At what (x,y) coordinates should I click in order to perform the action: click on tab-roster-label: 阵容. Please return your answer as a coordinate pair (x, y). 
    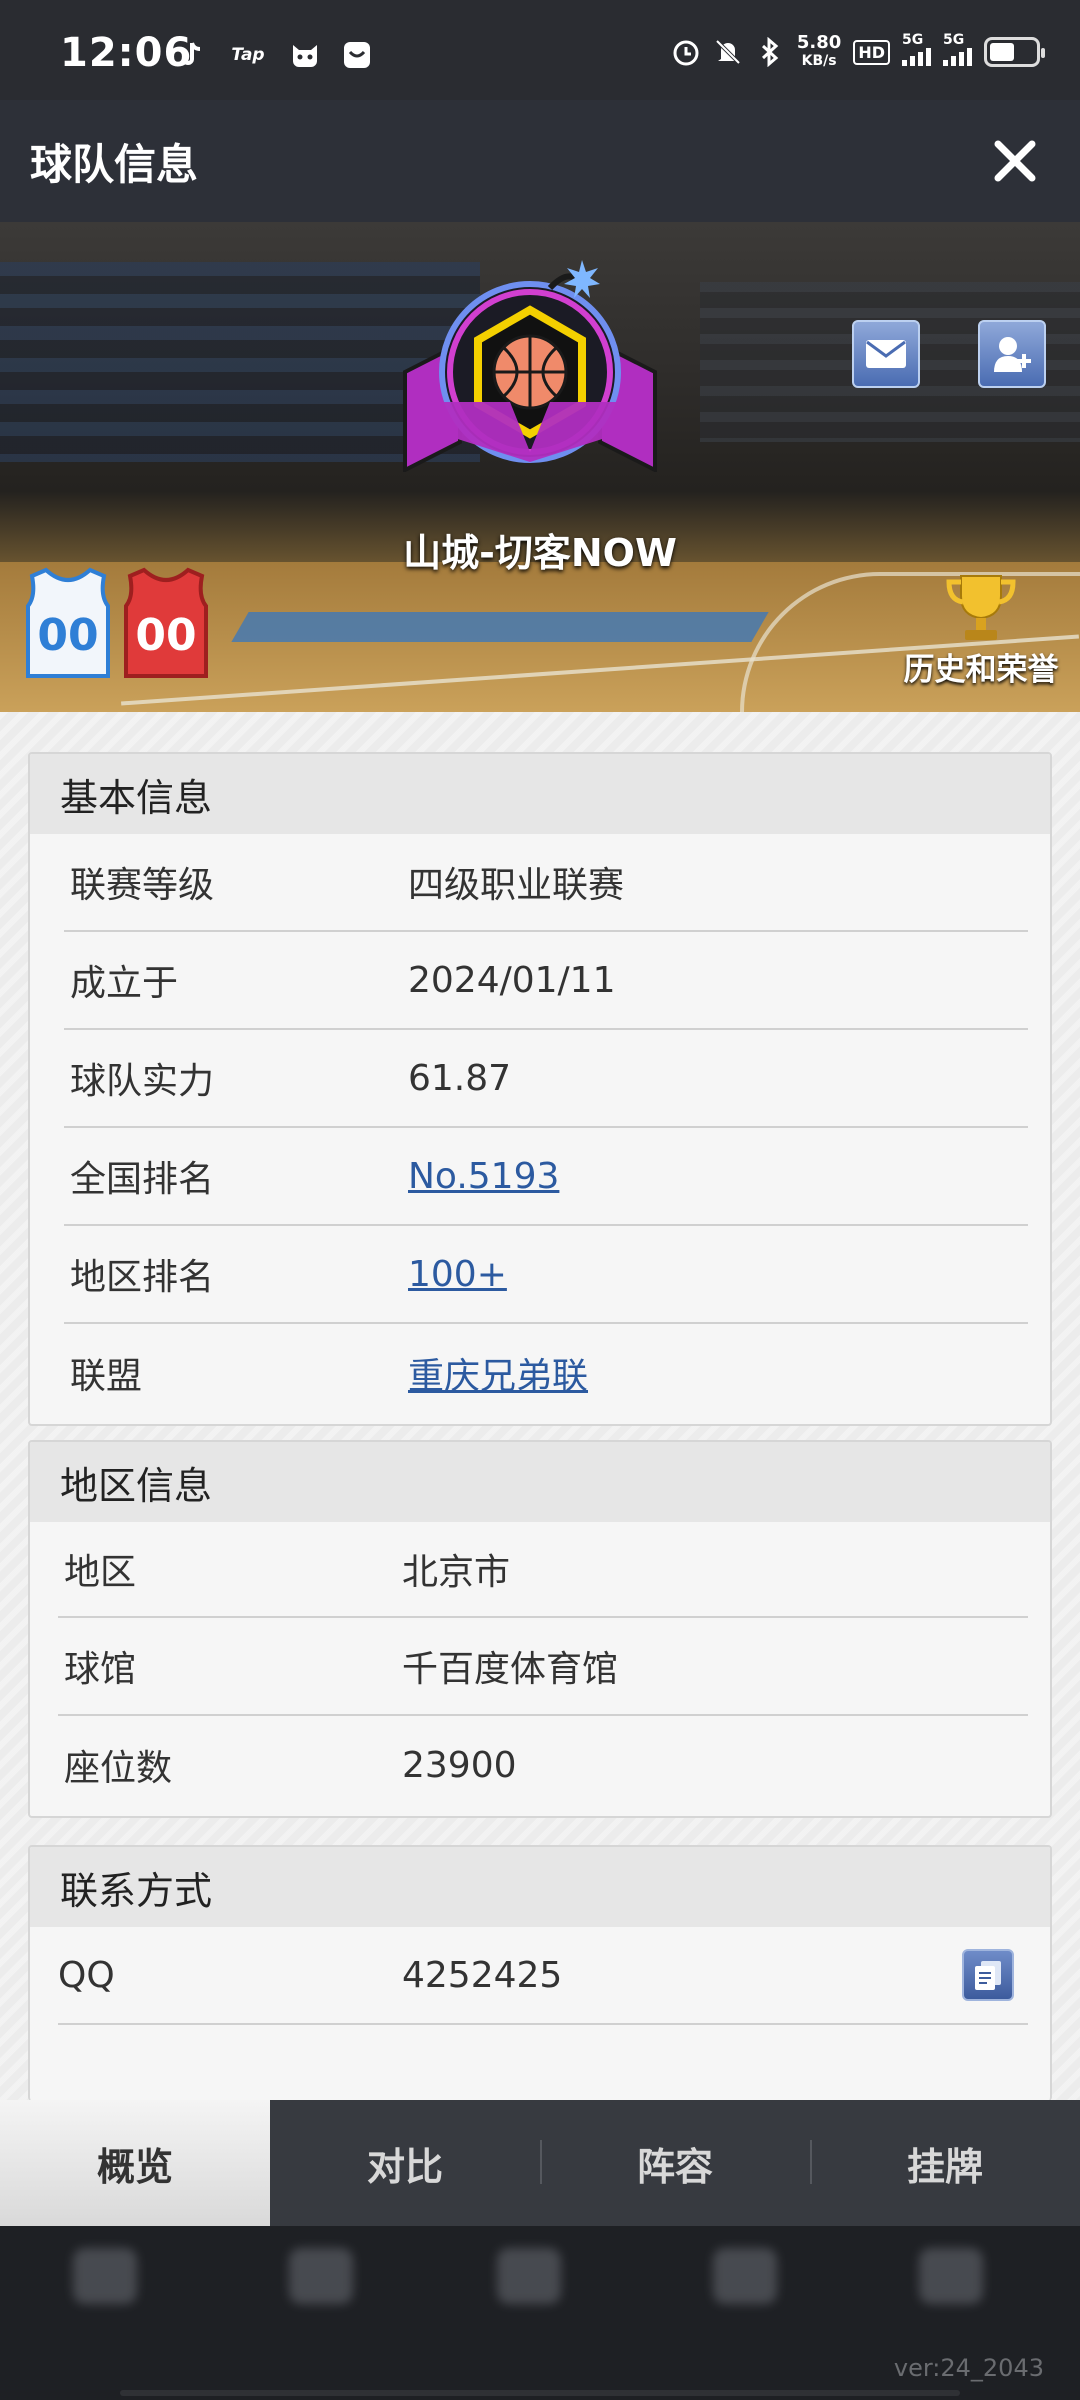
    Looking at the image, I should click on (674, 2166).